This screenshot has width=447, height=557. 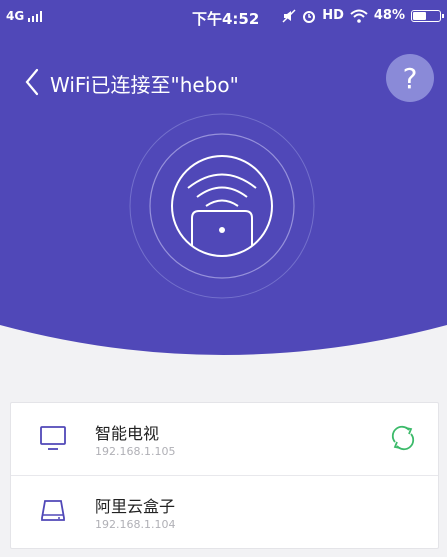 I want to click on device-ip: 192.168.1.105, so click(x=135, y=451).